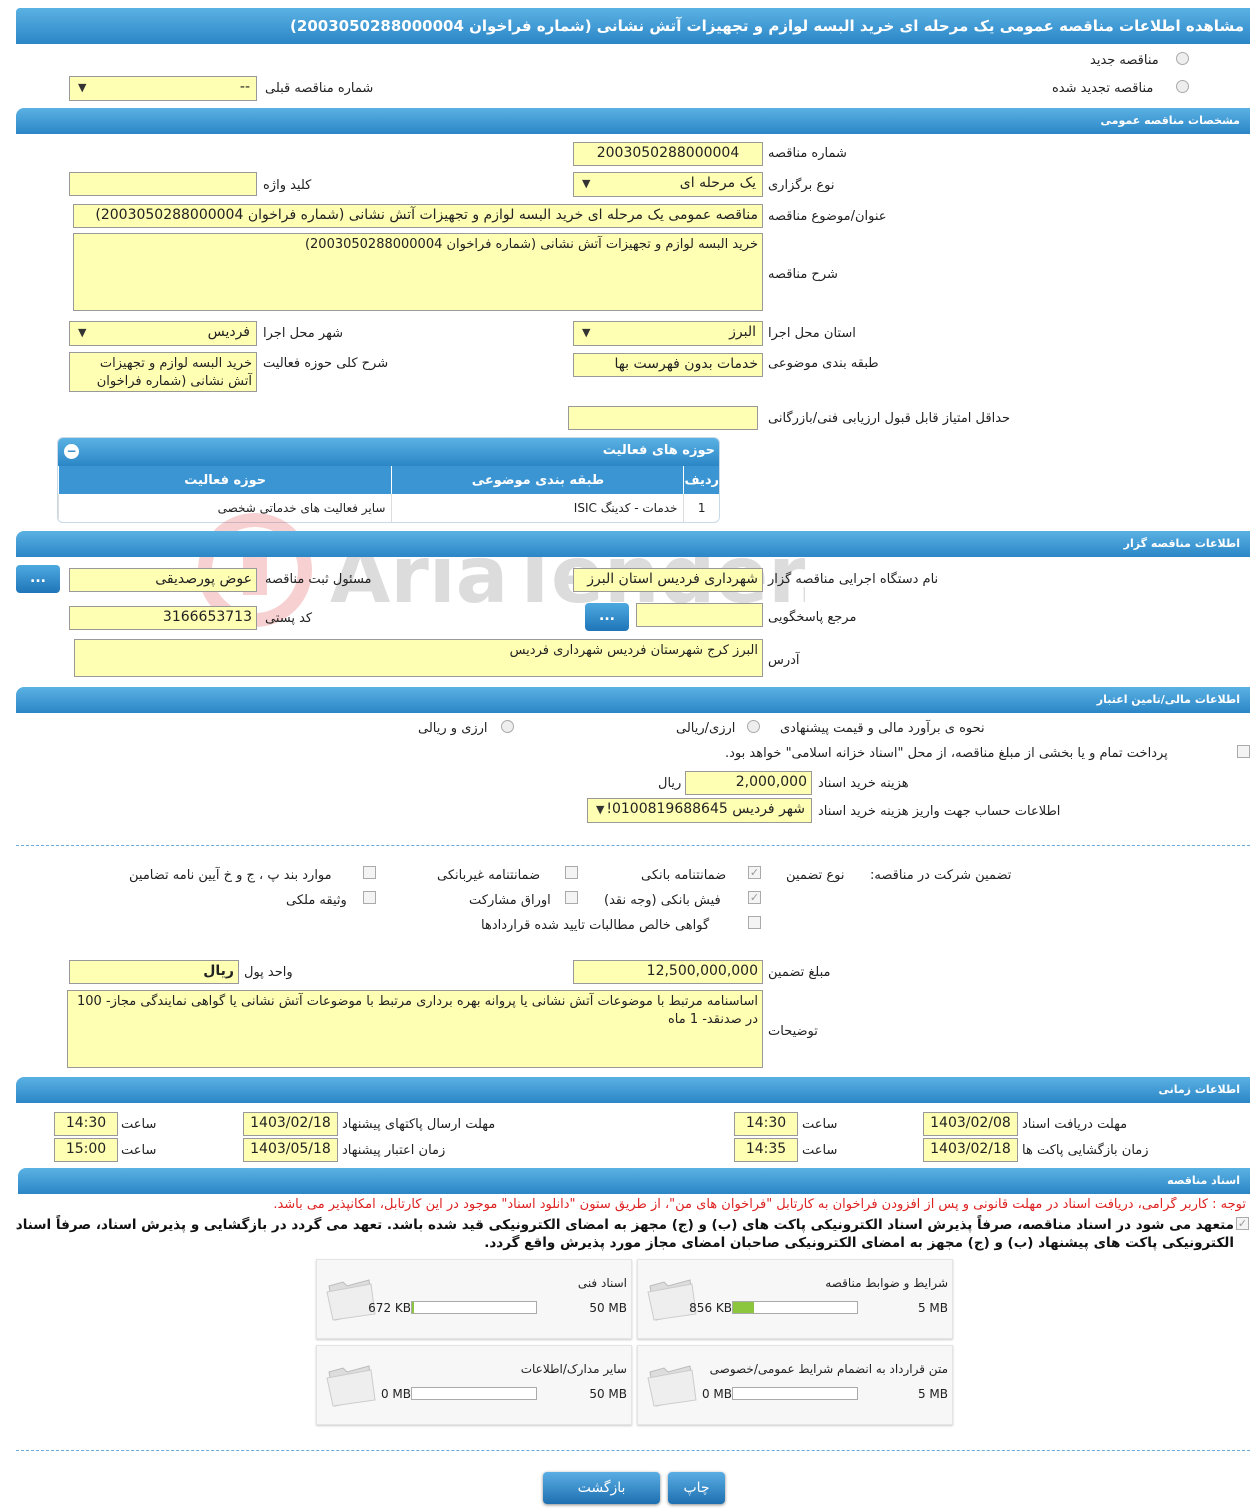 The height and width of the screenshot is (1509, 1250). I want to click on opening-time: 14:35, so click(766, 1150).